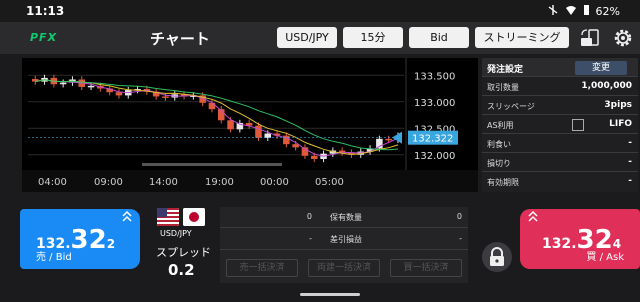 The width and height of the screenshot is (640, 302). I want to click on status-icons: 62%, so click(583, 11).